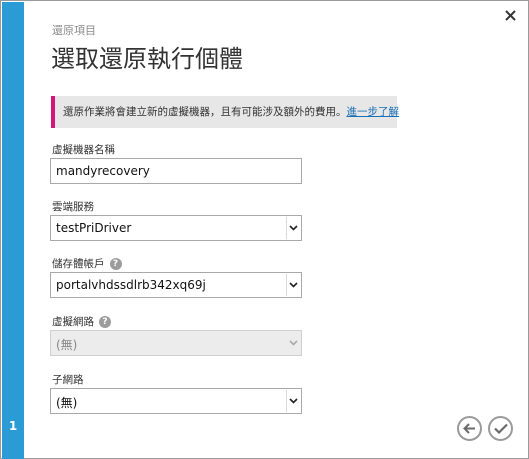 Image resolution: width=529 pixels, height=459 pixels. Describe the element at coordinates (131, 285) in the screenshot. I see `storage-account-value: portalvhdssdlrb342xq69j` at that location.